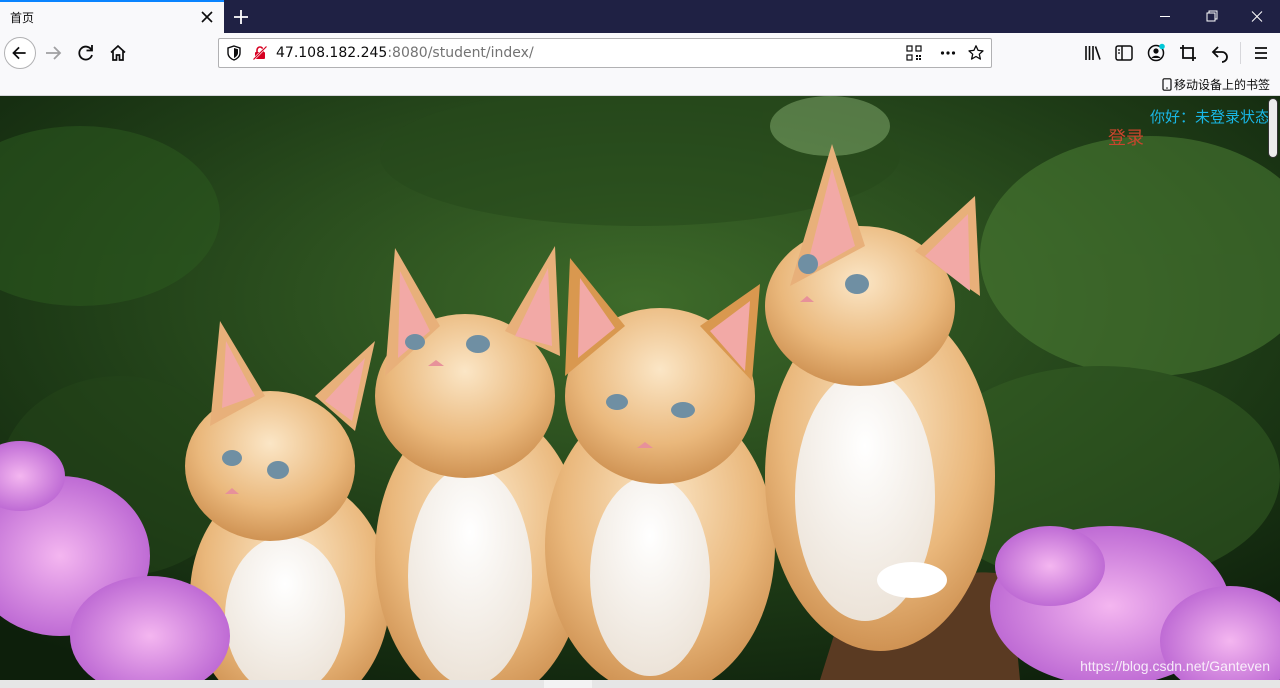 The image size is (1280, 688). What do you see at coordinates (605, 53) in the screenshot?
I see `url-bar: 47.108.182.245:8080/student/index/` at bounding box center [605, 53].